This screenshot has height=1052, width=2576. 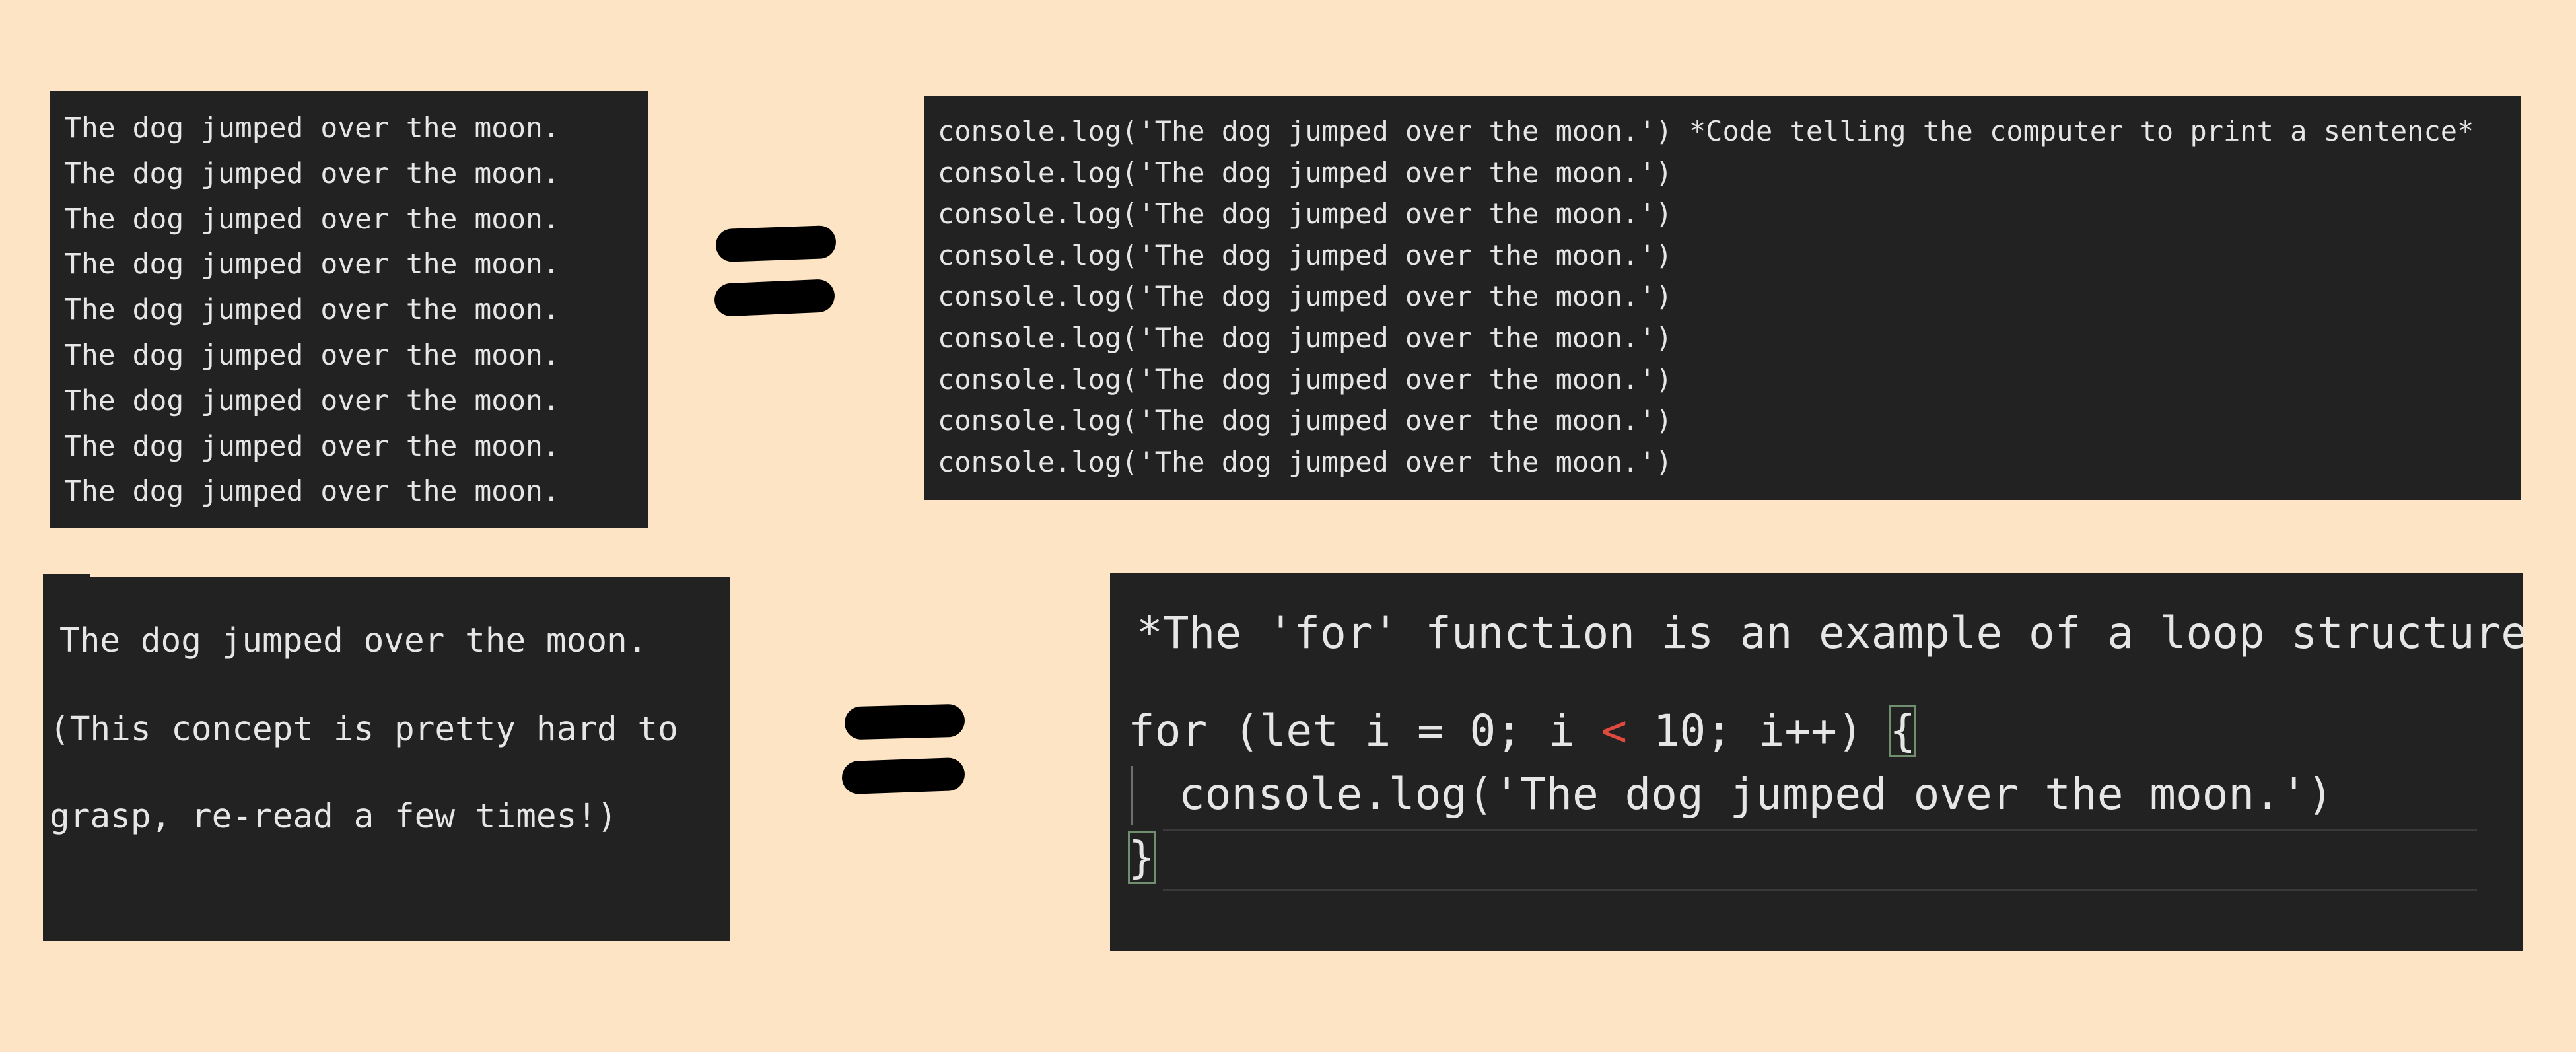 What do you see at coordinates (364, 730) in the screenshot?
I see `explanation-line: (This concept is pretty hard to` at bounding box center [364, 730].